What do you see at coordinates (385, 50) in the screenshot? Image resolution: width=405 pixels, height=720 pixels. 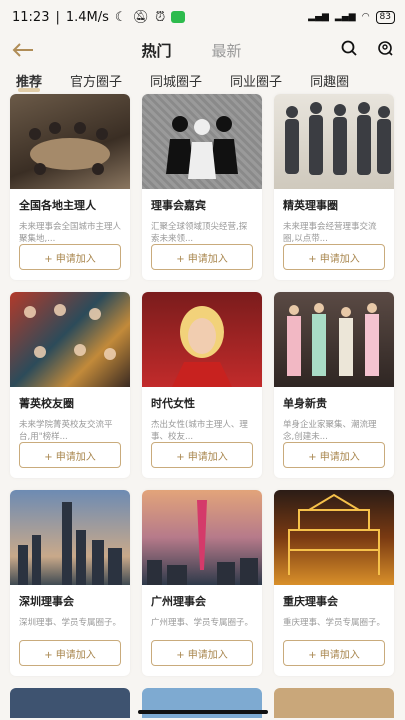 I see `user-search-icon` at bounding box center [385, 50].